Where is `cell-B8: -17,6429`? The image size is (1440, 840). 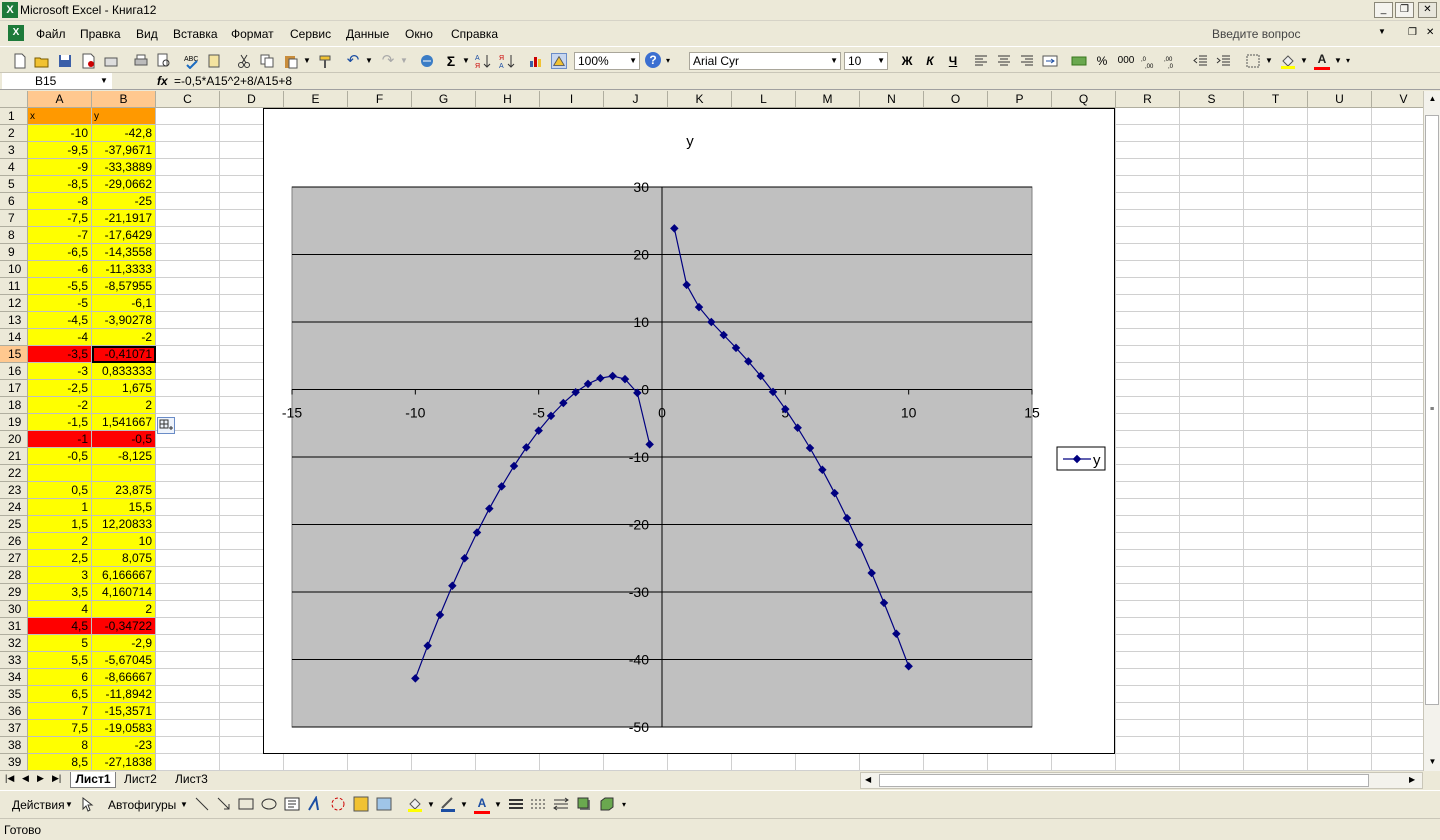 cell-B8: -17,6429 is located at coordinates (124, 235).